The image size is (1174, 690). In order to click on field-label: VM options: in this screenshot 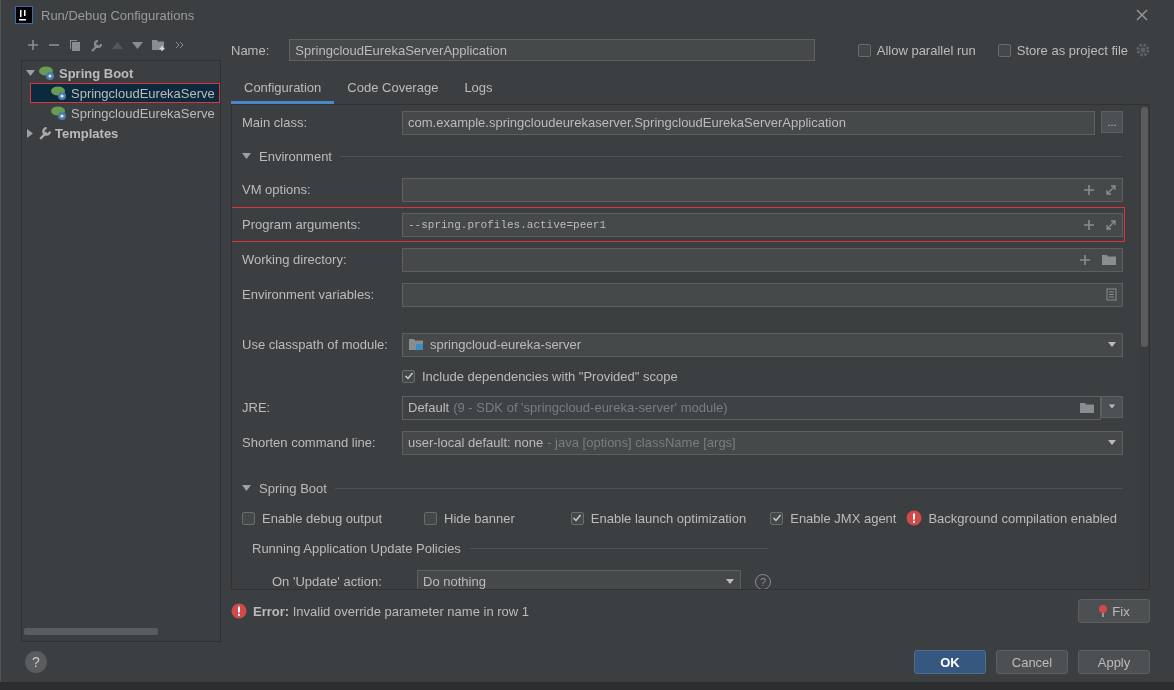, I will do `click(277, 189)`.